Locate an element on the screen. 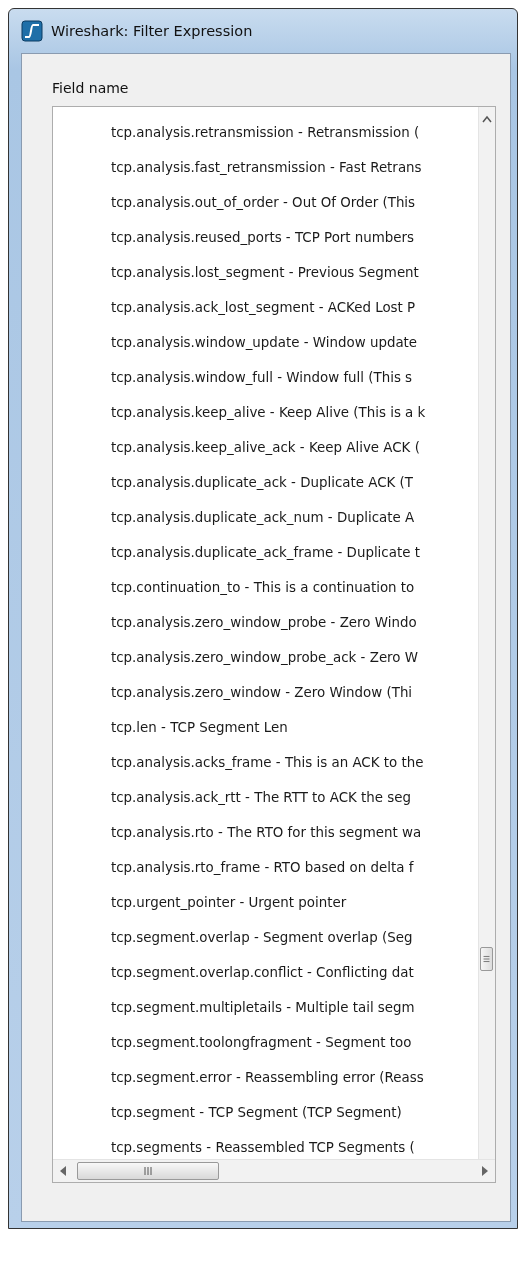 Image resolution: width=532 pixels, height=1279 pixels. list-item: tcp.segments - Reassembled TCP Segments ( is located at coordinates (294, 1144).